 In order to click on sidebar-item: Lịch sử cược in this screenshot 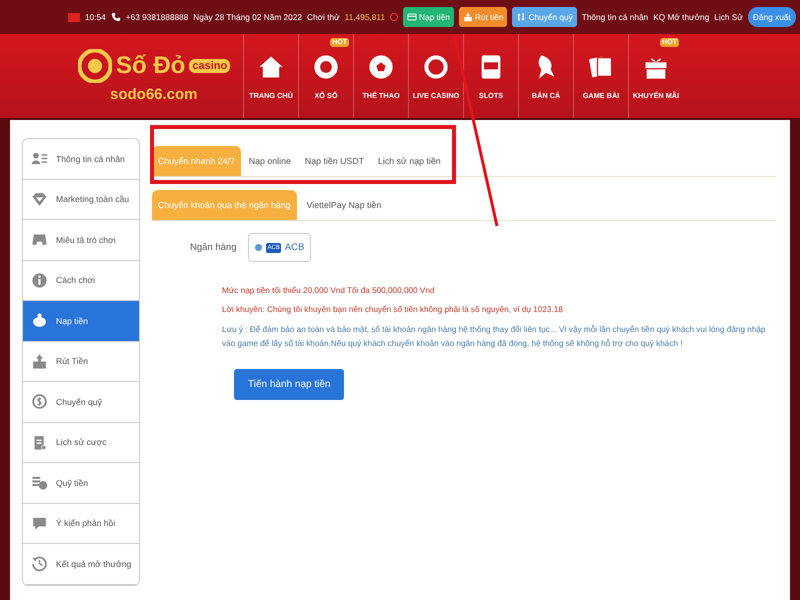, I will do `click(81, 442)`.